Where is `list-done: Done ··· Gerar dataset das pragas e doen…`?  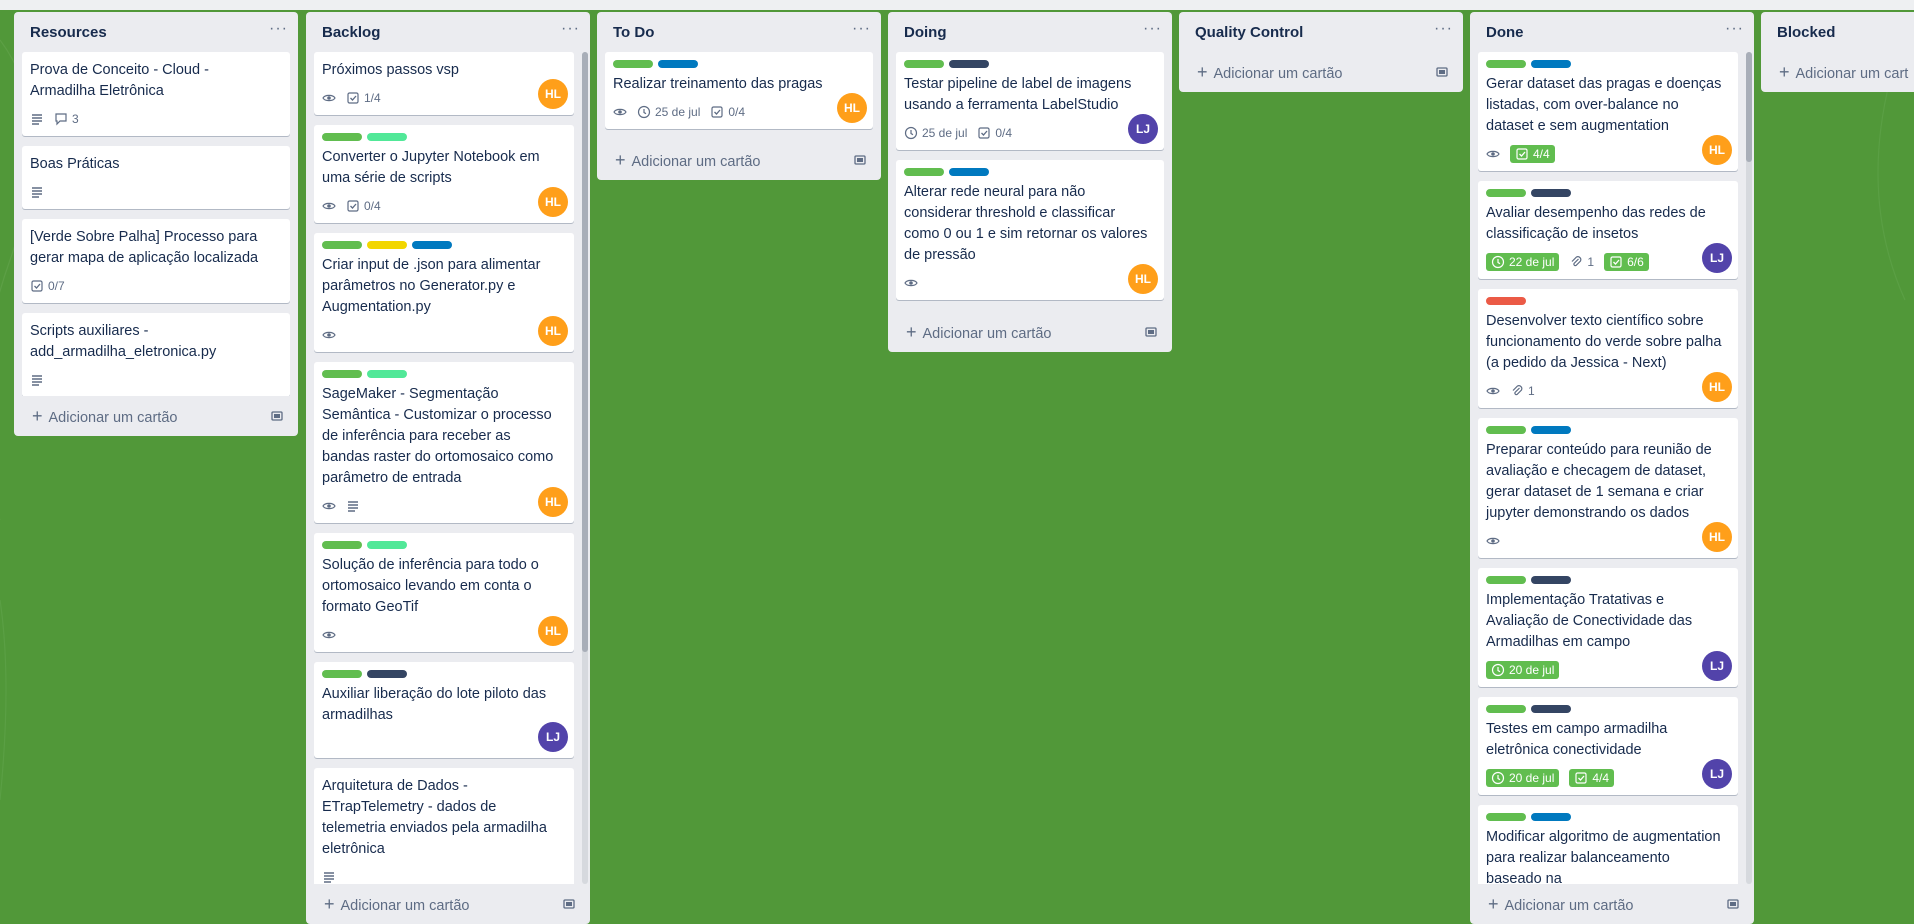 list-done: Done ··· Gerar dataset das pragas e doen… is located at coordinates (1612, 468).